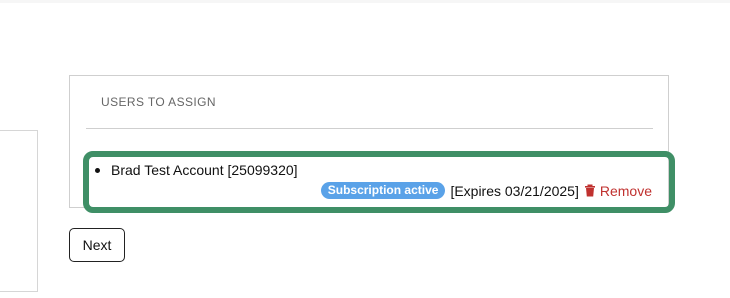 The image size is (730, 298). Describe the element at coordinates (19, 211) in the screenshot. I see `left-panel` at that location.